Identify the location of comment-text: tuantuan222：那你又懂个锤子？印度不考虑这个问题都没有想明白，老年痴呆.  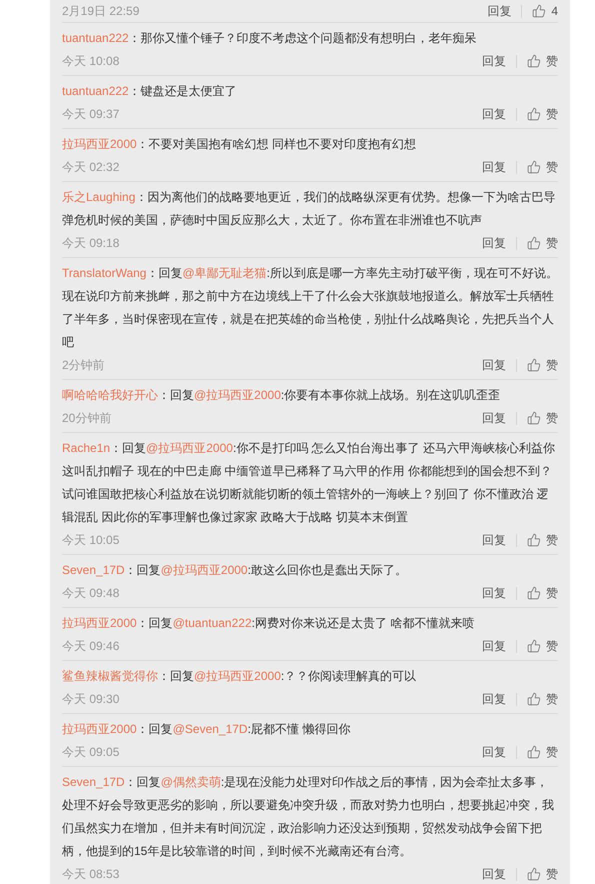
(270, 38).